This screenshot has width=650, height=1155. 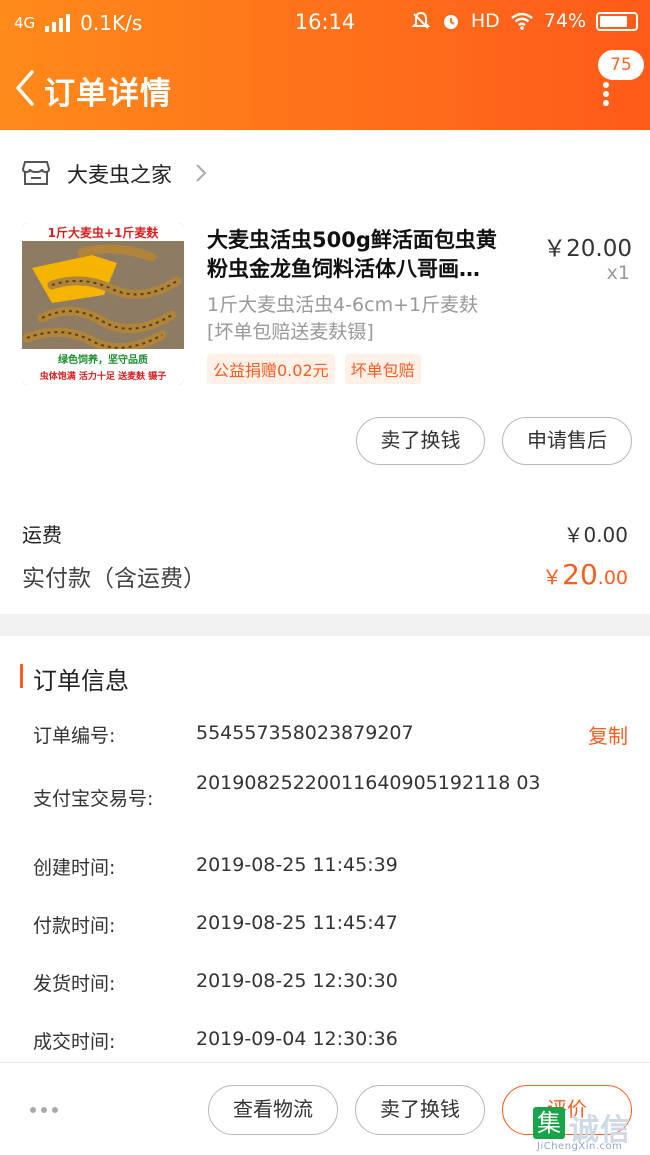 I want to click on completed-time-value: 2019-09-04 12:30:36, so click(x=297, y=1039).